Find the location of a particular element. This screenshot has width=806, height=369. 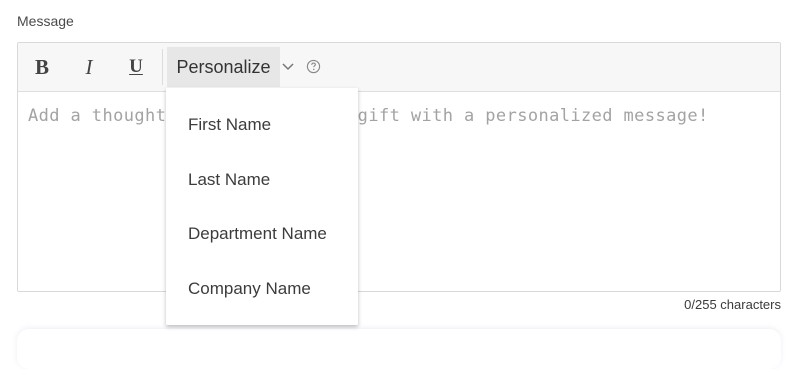

question-circle-icon is located at coordinates (313, 66).